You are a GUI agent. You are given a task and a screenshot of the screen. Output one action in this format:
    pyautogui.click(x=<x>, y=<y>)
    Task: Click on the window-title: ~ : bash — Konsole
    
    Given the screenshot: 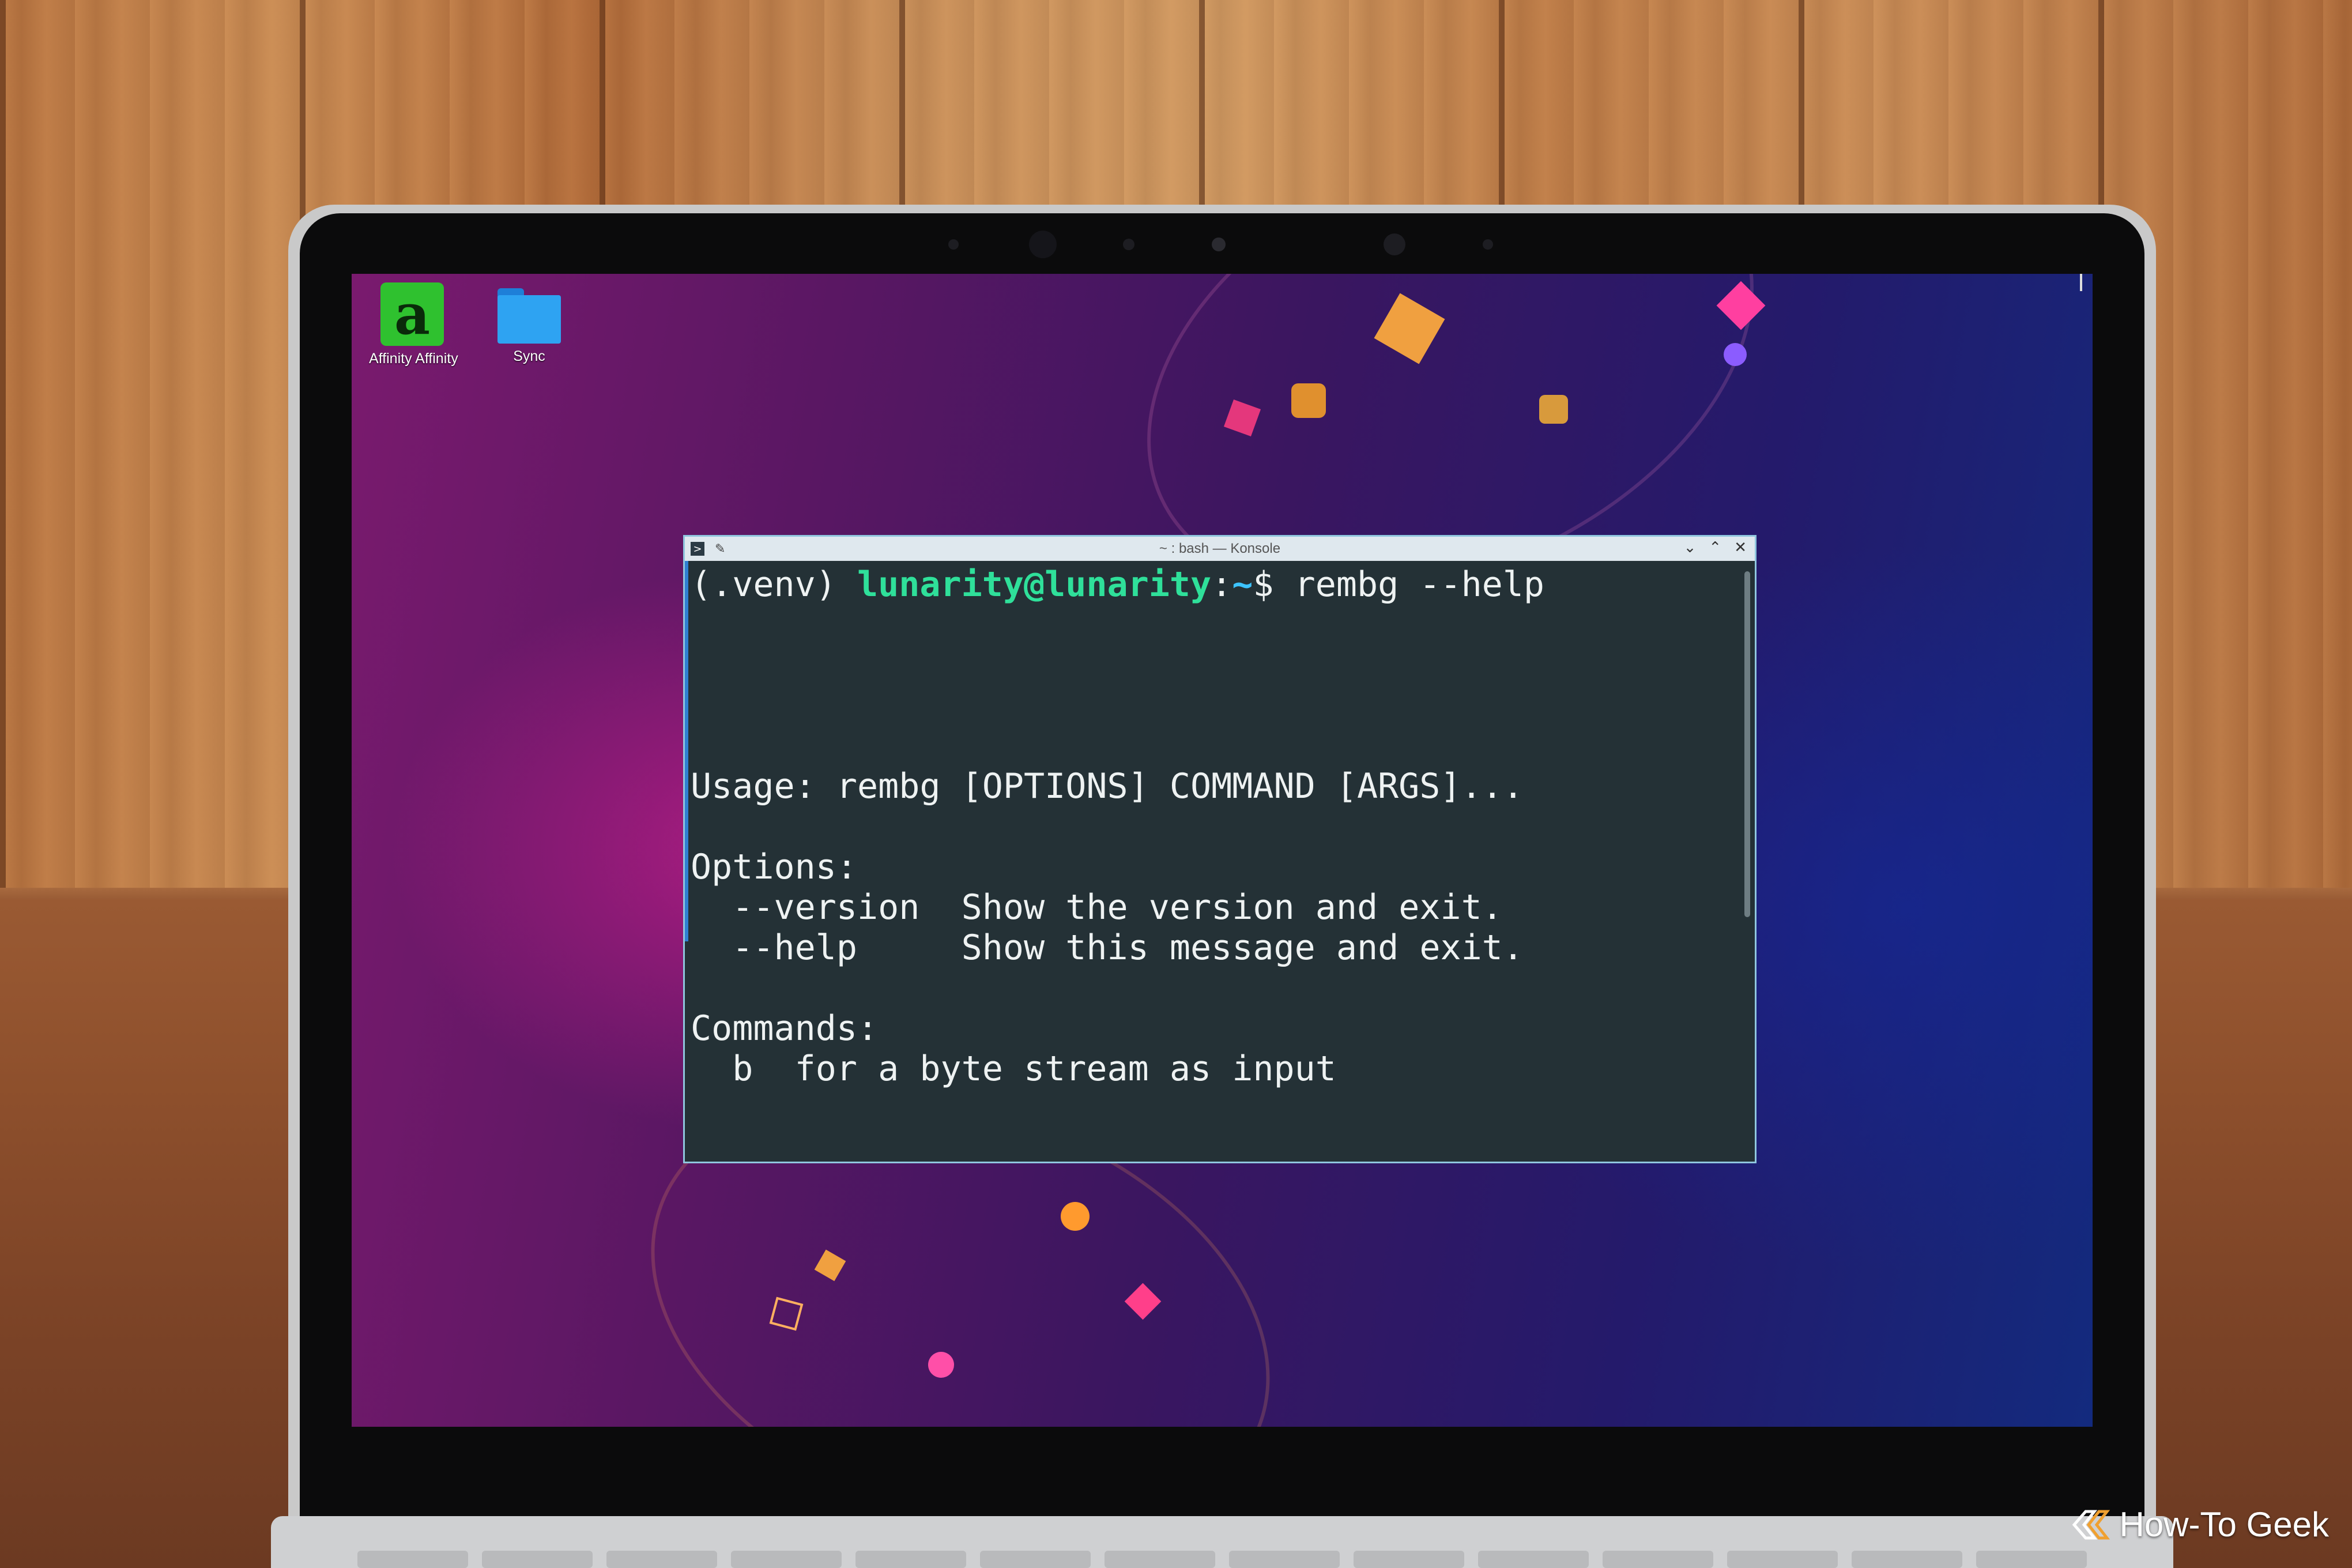 What is the action you would take?
    pyautogui.click(x=1220, y=548)
    